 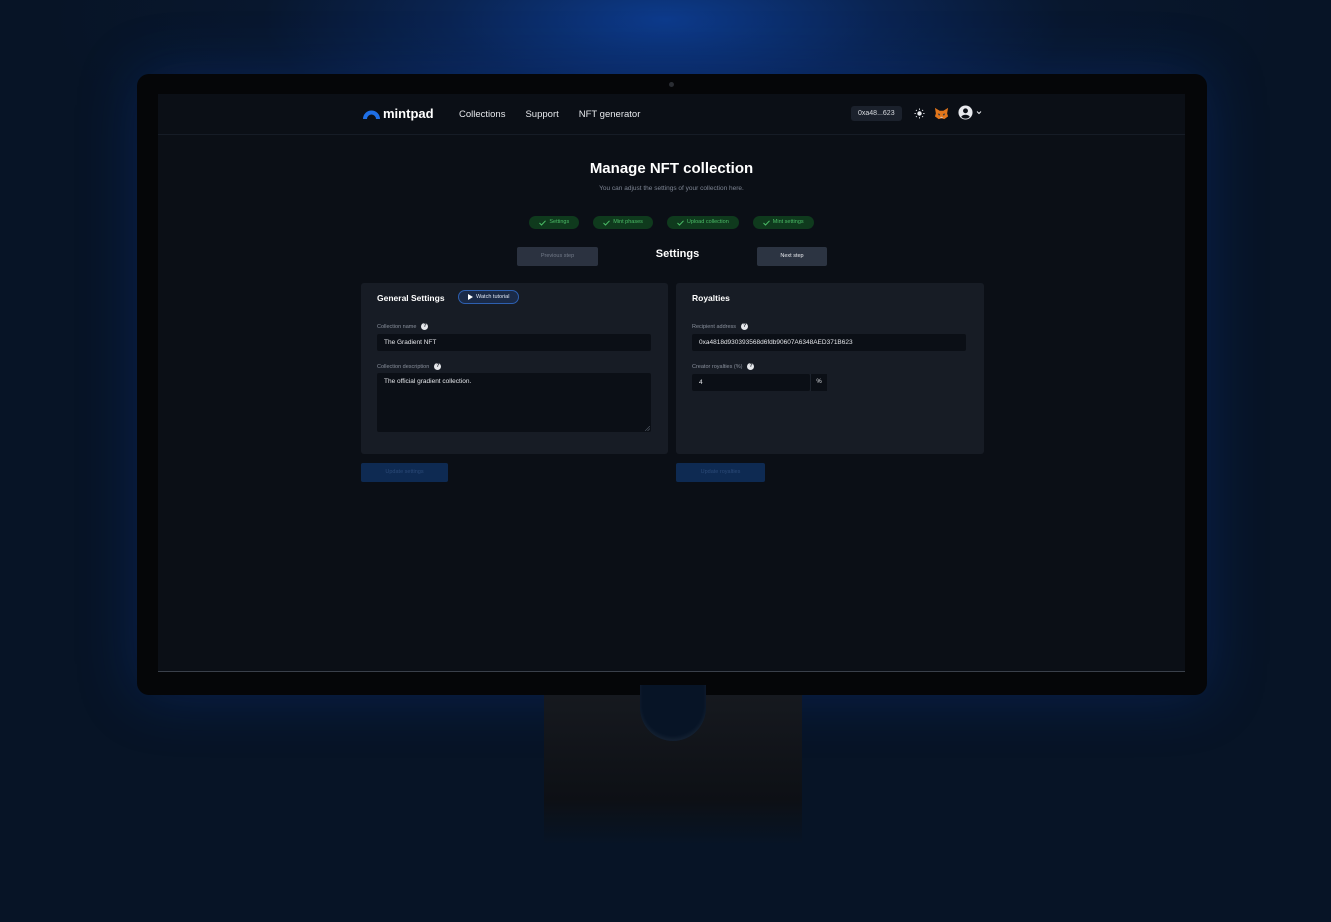 I want to click on collection-description-label-text: Collection description, so click(x=403, y=366).